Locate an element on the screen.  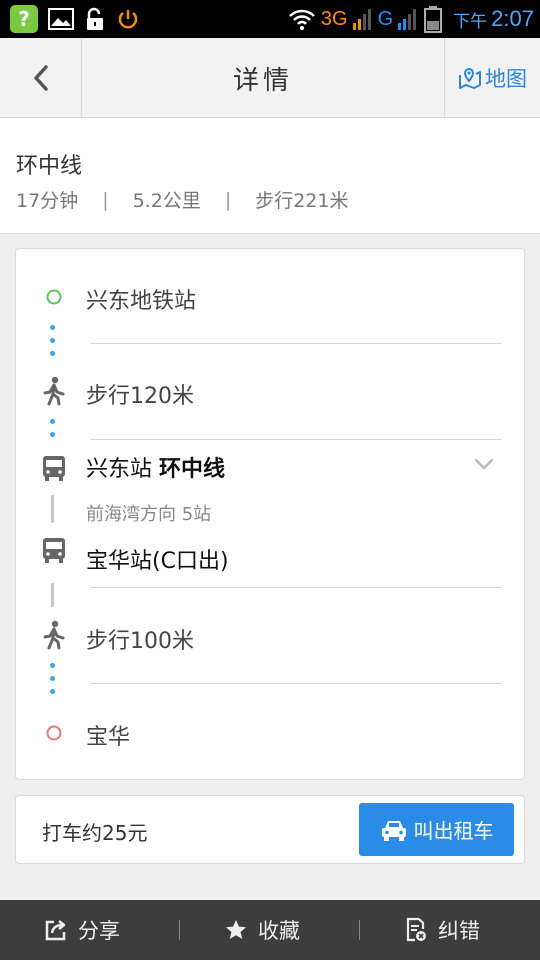
page-title: 详情 is located at coordinates (262, 80).